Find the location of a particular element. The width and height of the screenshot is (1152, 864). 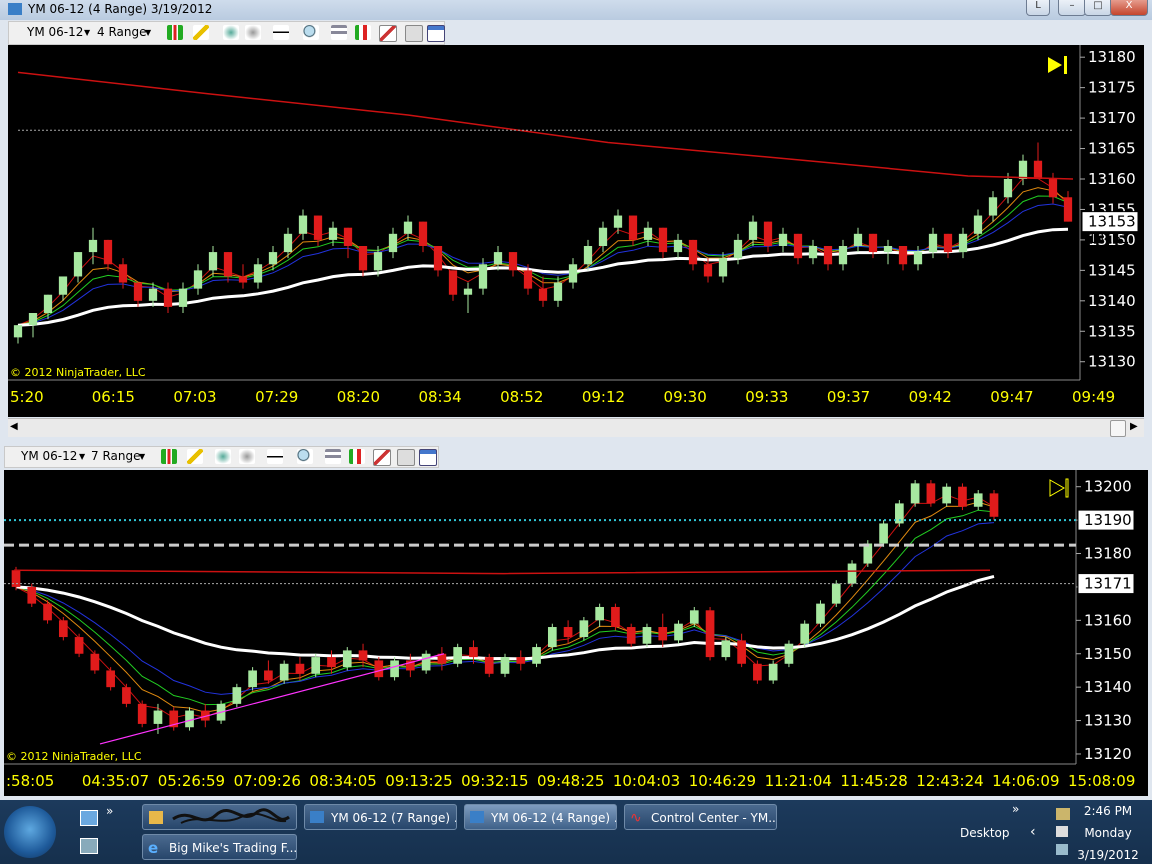

restore-button: L is located at coordinates (1038, 8).